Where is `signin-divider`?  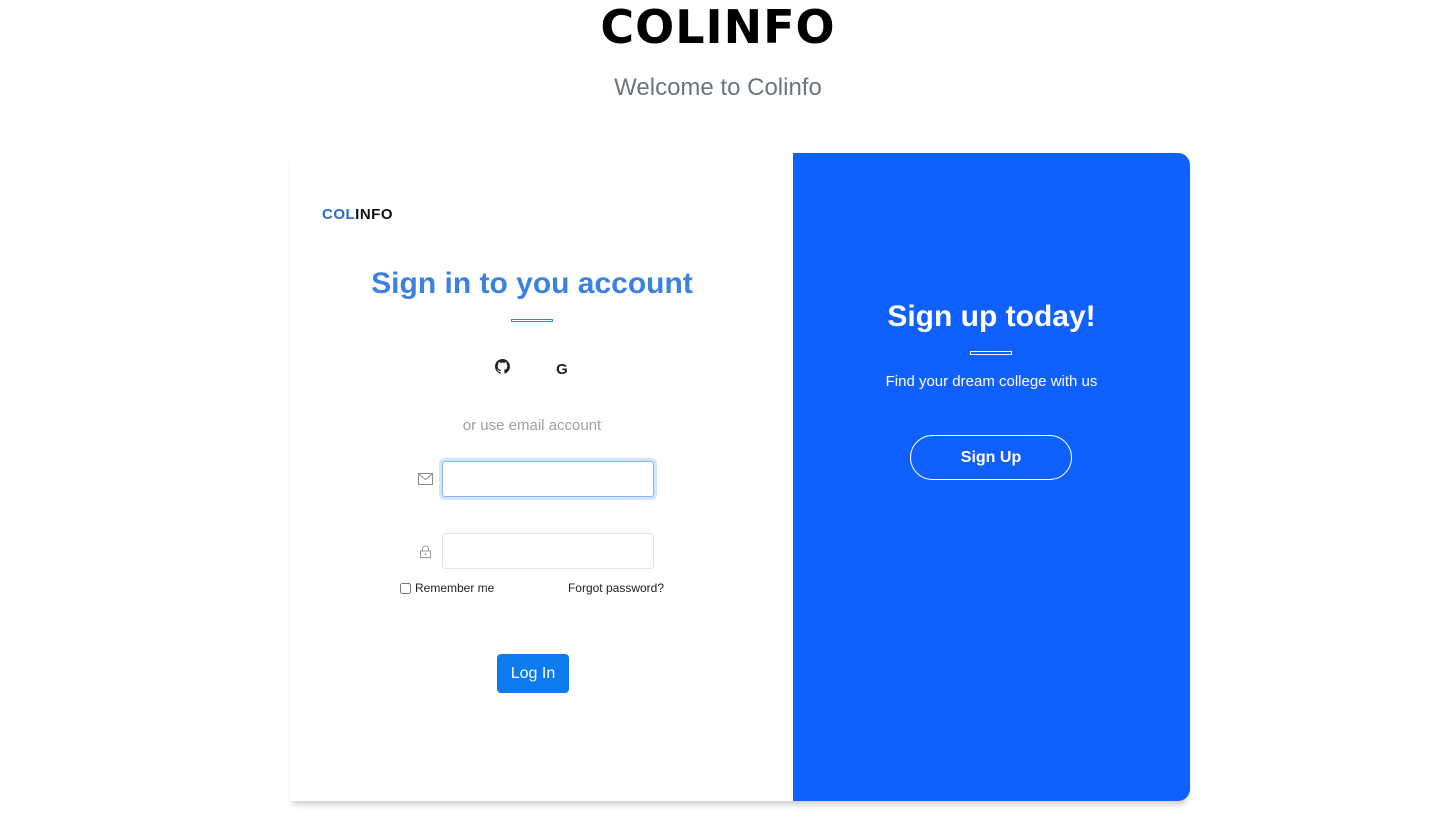 signin-divider is located at coordinates (532, 320).